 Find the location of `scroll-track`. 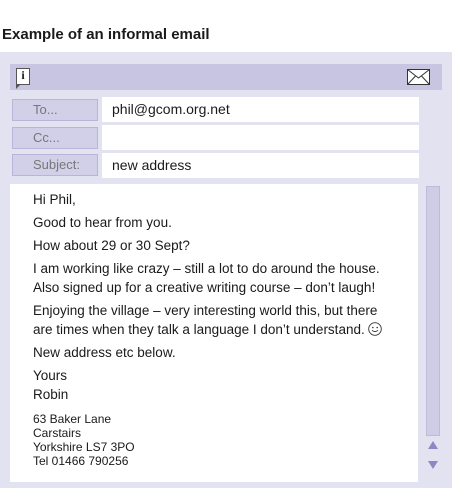

scroll-track is located at coordinates (433, 311).